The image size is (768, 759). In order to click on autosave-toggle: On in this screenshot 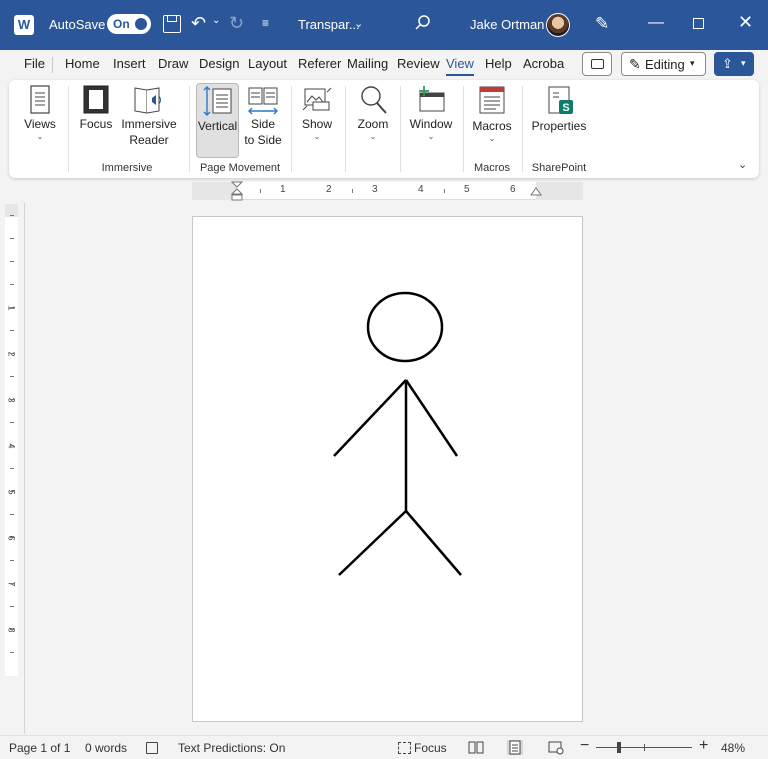, I will do `click(129, 24)`.